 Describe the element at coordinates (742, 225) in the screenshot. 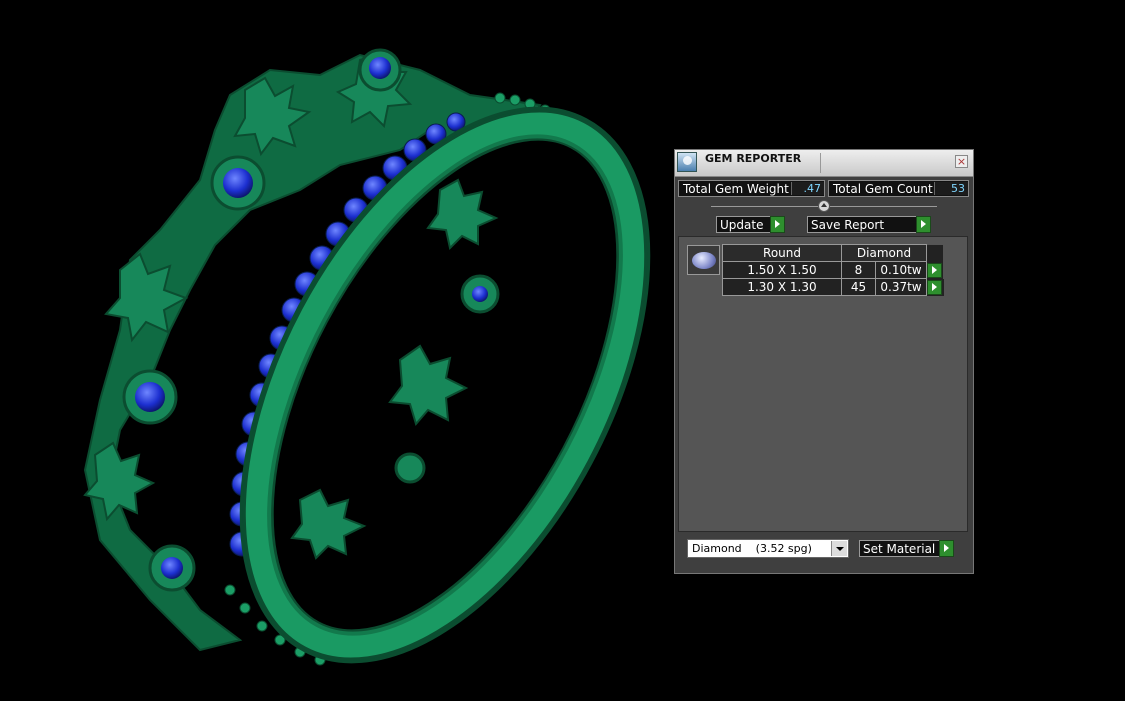

I see `update-button-label: Update` at that location.